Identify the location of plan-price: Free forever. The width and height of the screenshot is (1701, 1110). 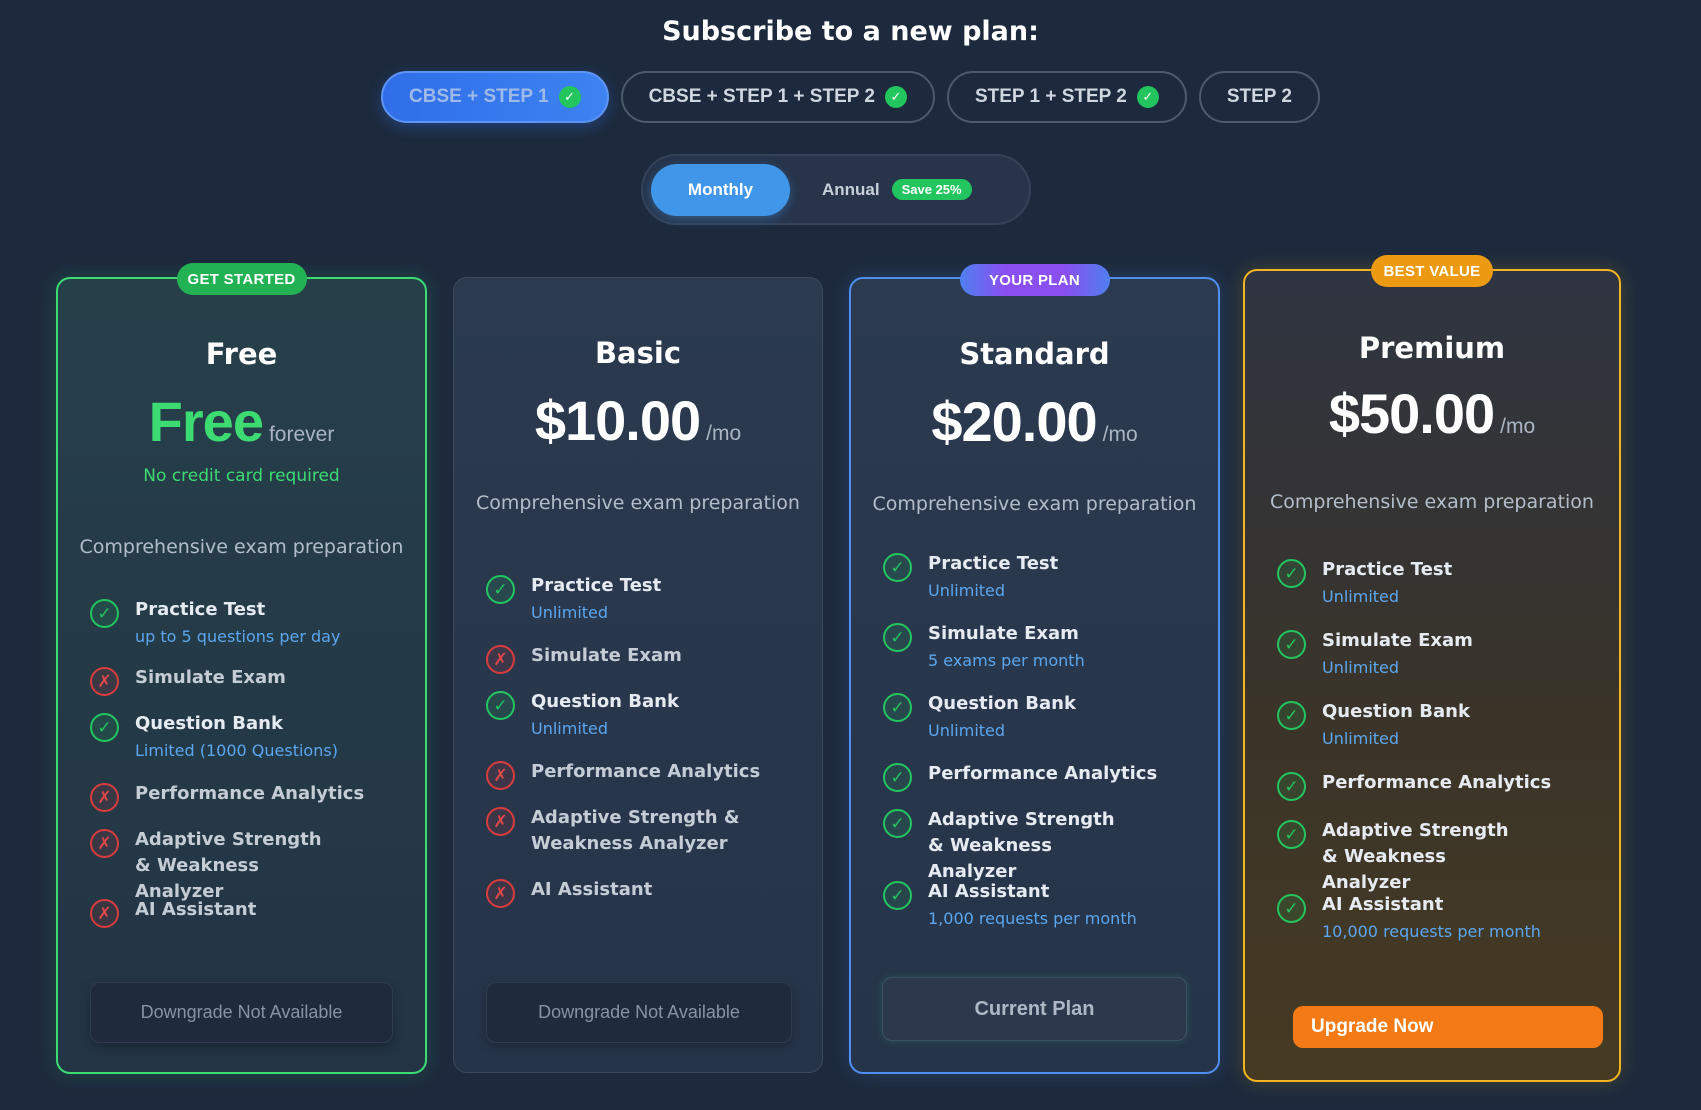
(241, 421).